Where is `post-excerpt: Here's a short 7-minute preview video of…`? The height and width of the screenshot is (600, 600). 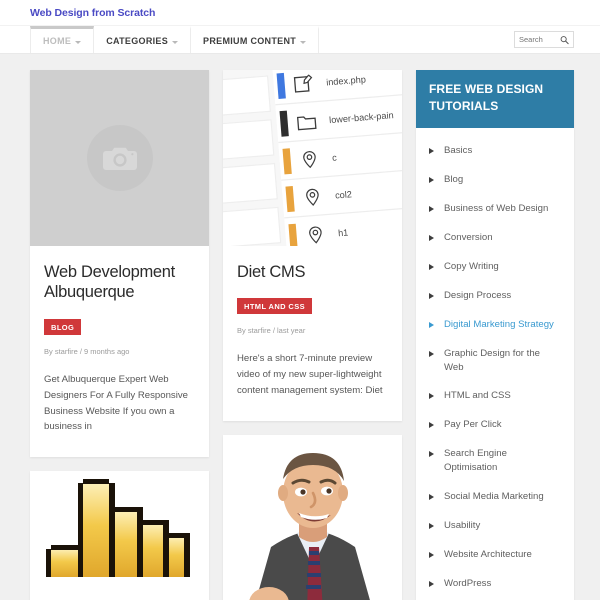
post-excerpt: Here's a short 7-minute preview video of… is located at coordinates (310, 375).